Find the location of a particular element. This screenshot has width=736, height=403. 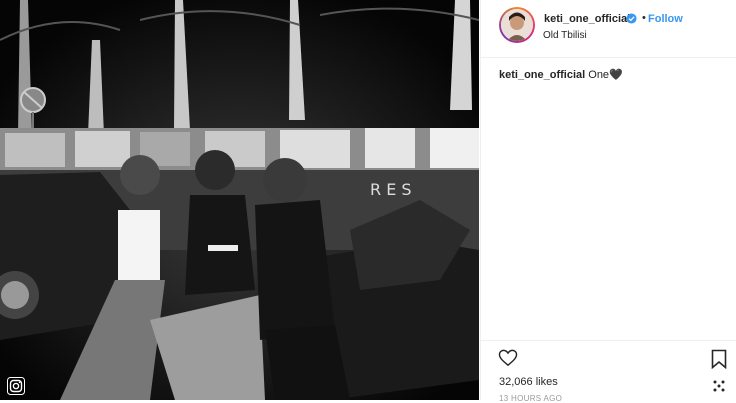

likes-count: 32,066 likes is located at coordinates (528, 382).